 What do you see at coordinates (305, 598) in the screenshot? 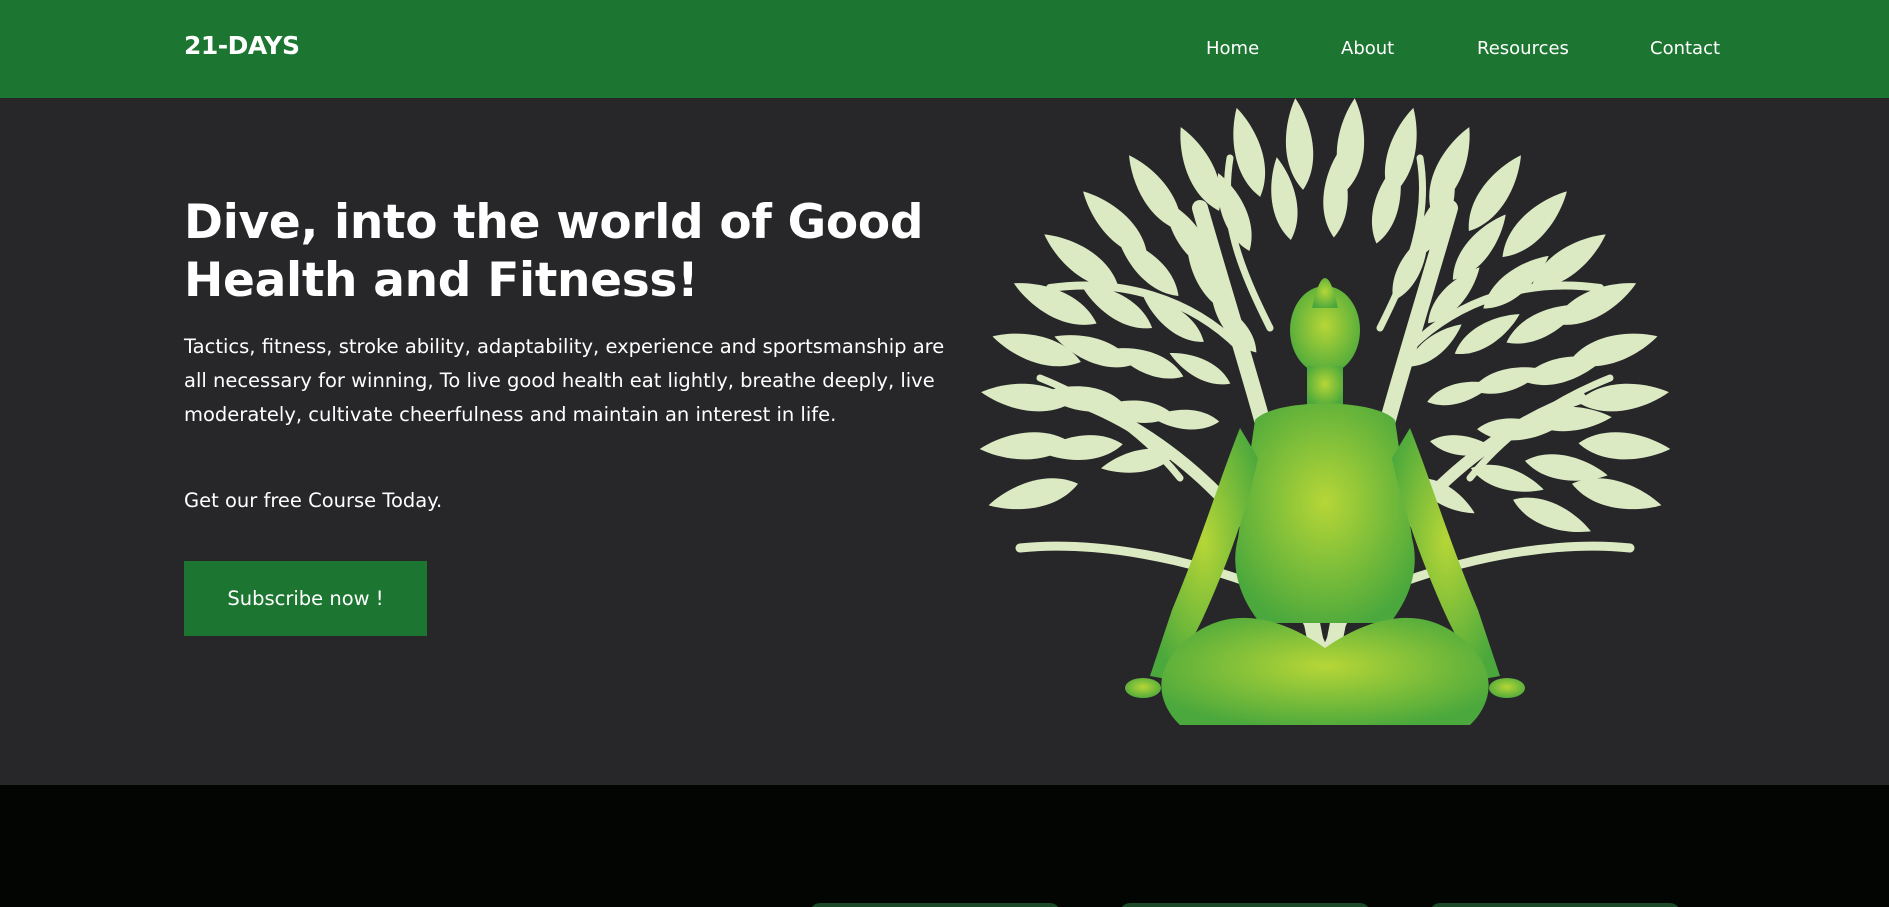
I see `subscribe-button: Subscribe now !` at bounding box center [305, 598].